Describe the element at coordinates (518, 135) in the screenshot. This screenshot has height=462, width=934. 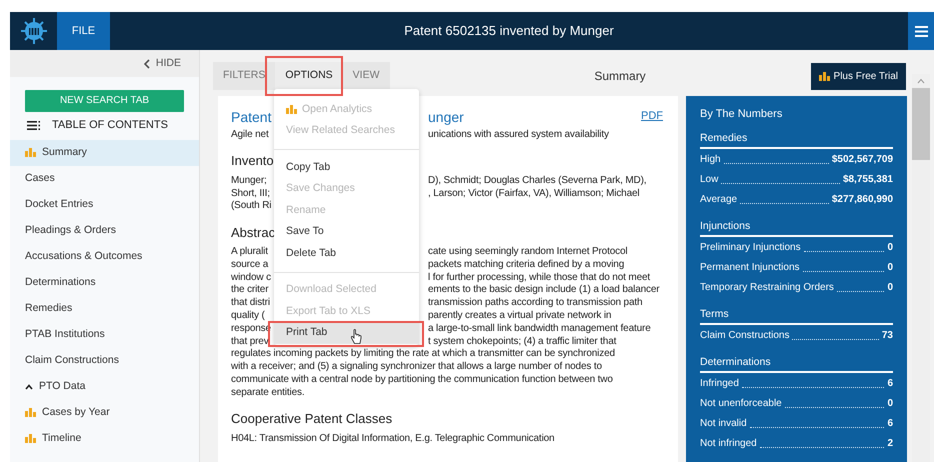
I see `body-text: unications with assured system availability` at that location.